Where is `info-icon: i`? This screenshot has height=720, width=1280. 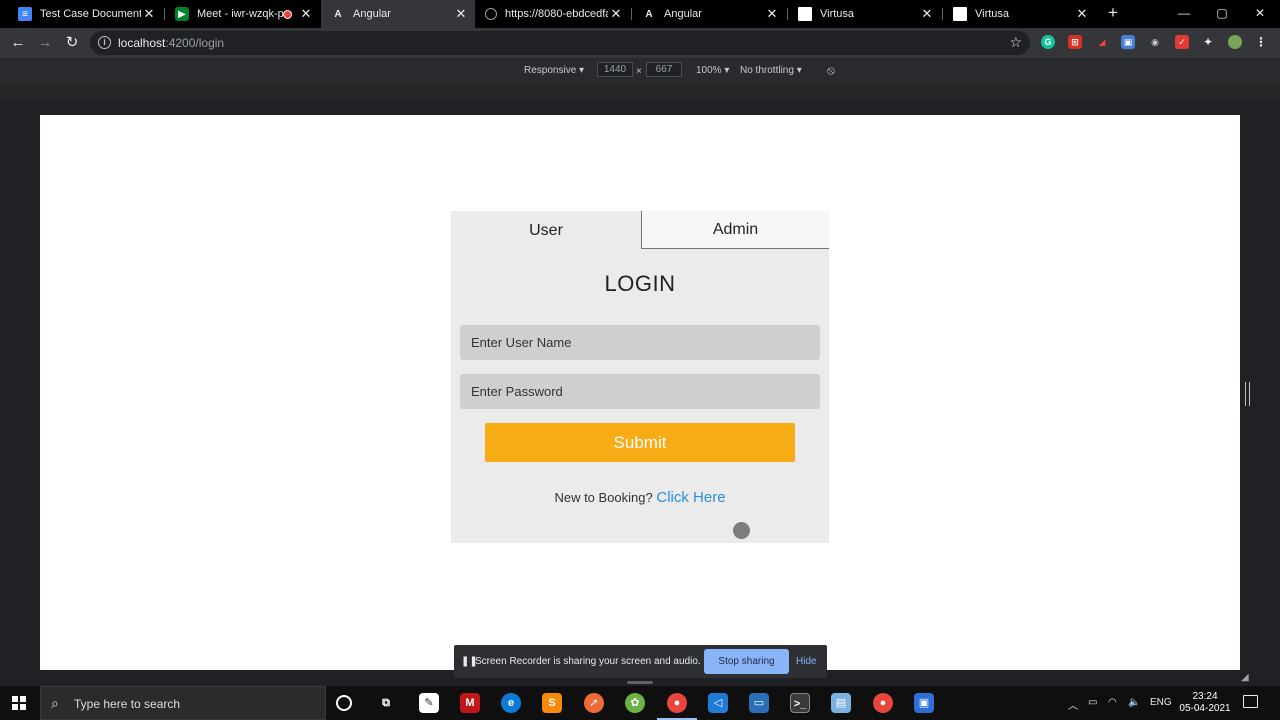
info-icon: i is located at coordinates (104, 42).